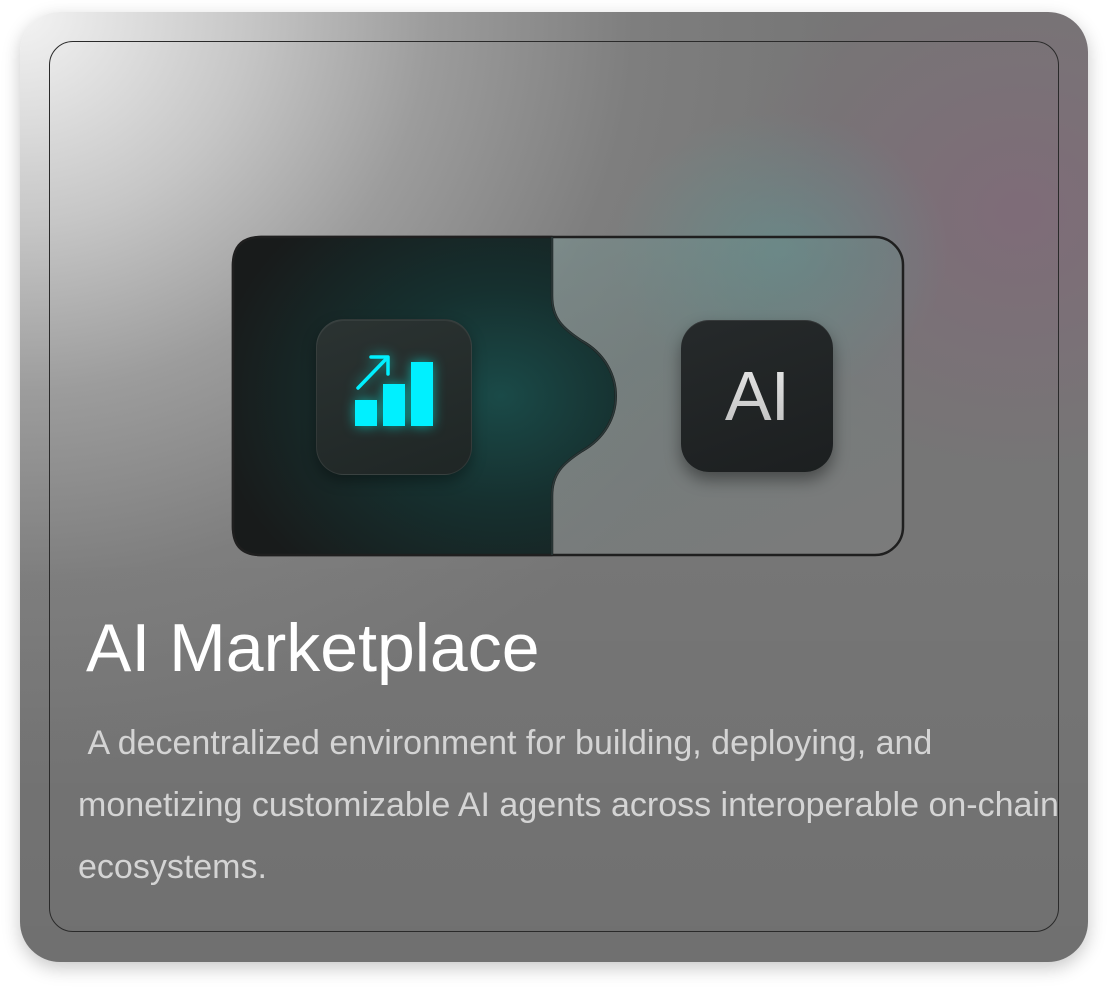 The image size is (1109, 990). Describe the element at coordinates (313, 648) in the screenshot. I see `card-title: AI Marketplace` at that location.